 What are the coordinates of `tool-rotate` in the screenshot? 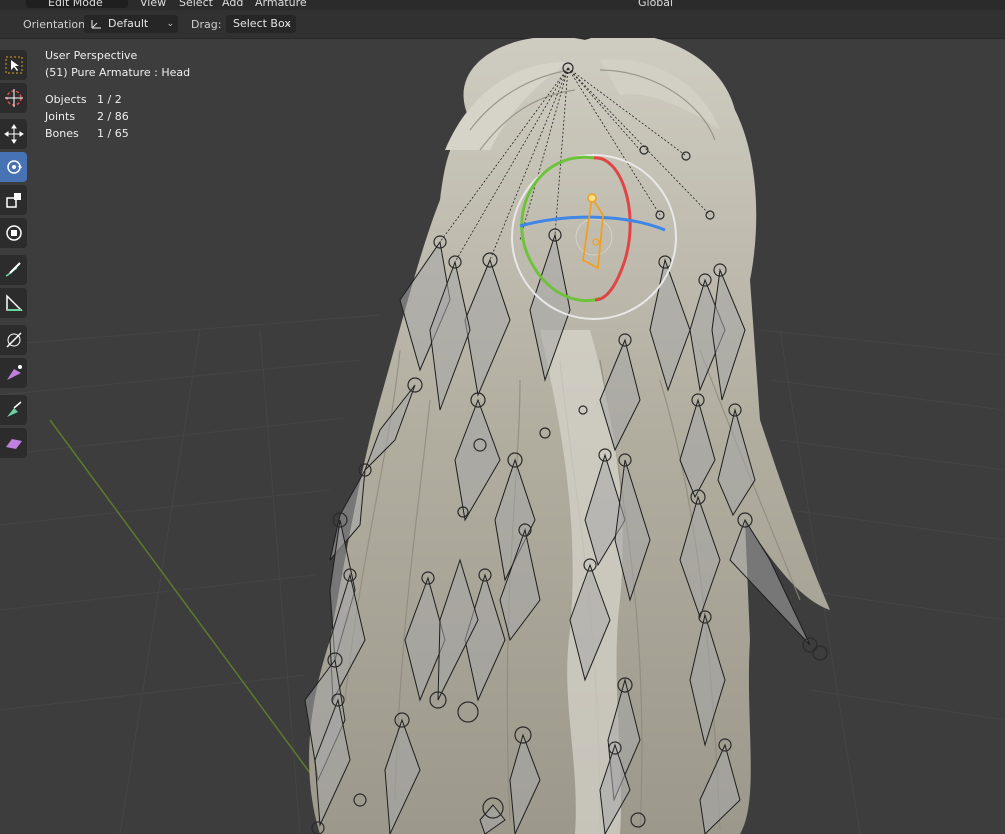 It's located at (13, 167).